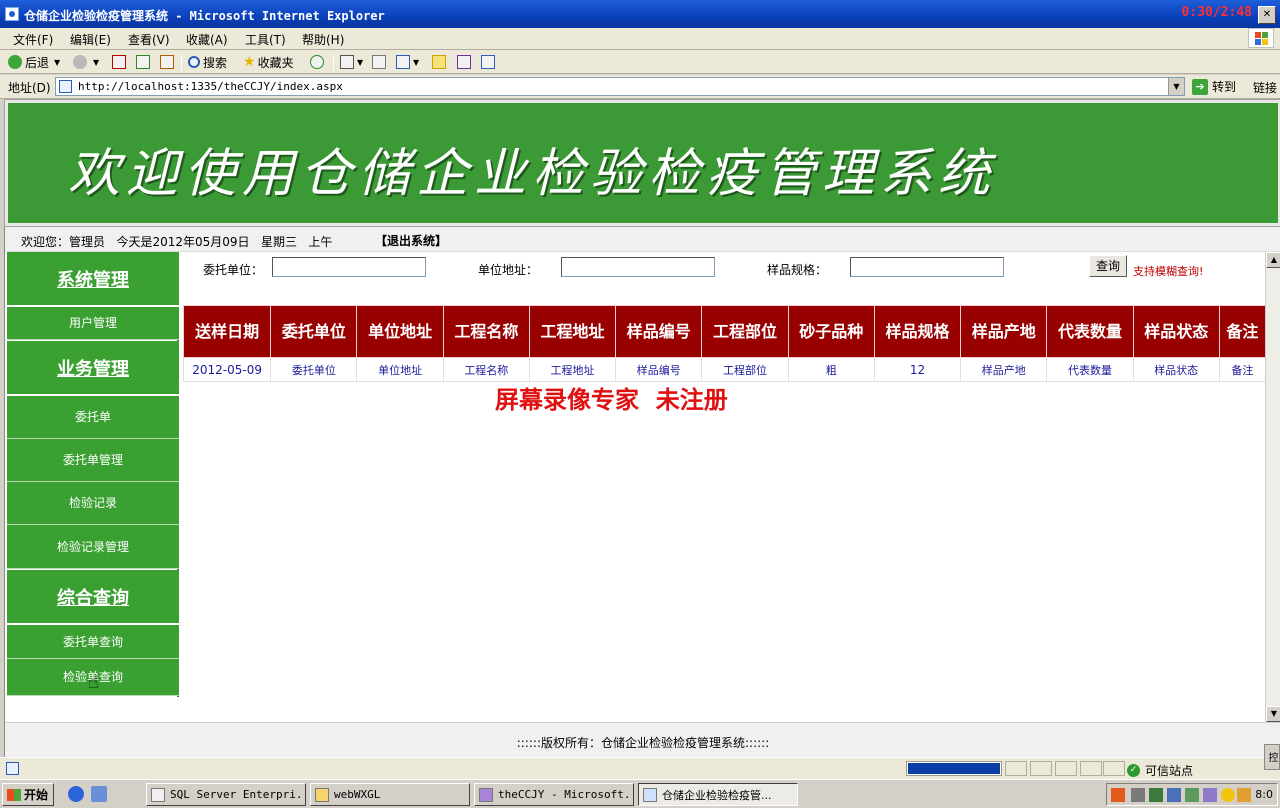 The height and width of the screenshot is (808, 1280). What do you see at coordinates (1265, 87) in the screenshot?
I see `links-button: 链接` at bounding box center [1265, 87].